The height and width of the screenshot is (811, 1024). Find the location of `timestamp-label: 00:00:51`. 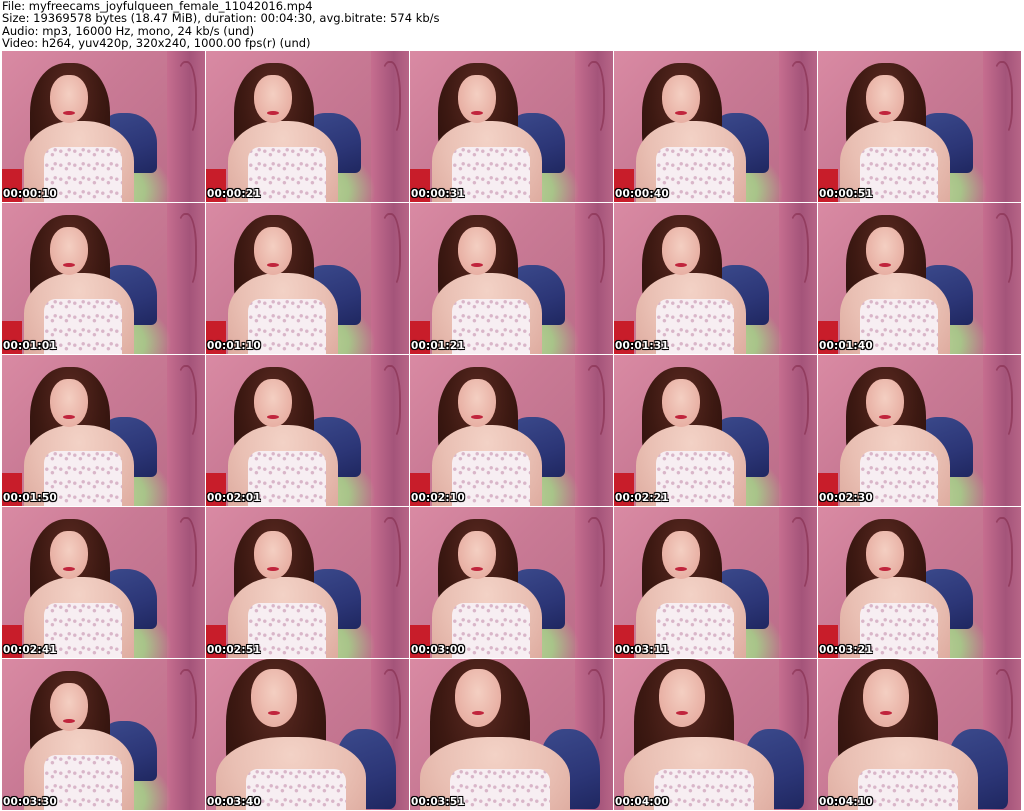

timestamp-label: 00:00:51 is located at coordinates (846, 194).